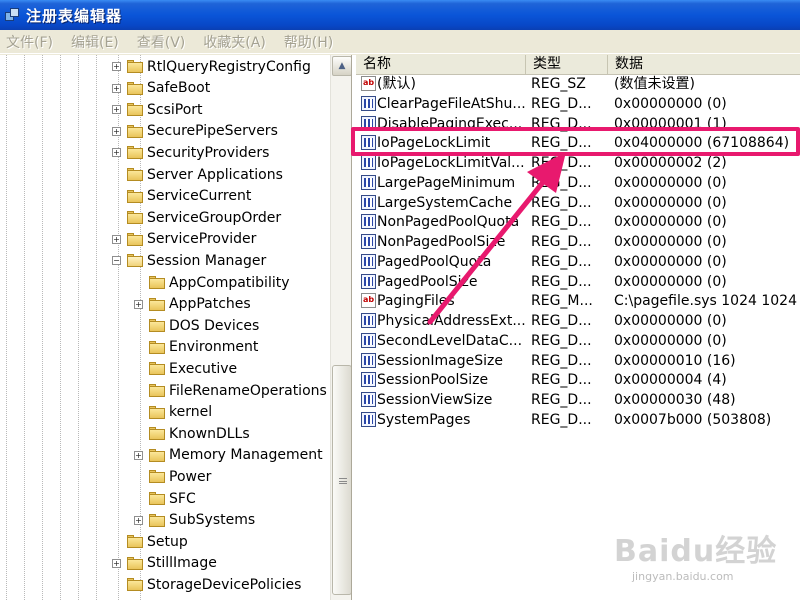  I want to click on tree-item: + ScsiPort, so click(157, 109).